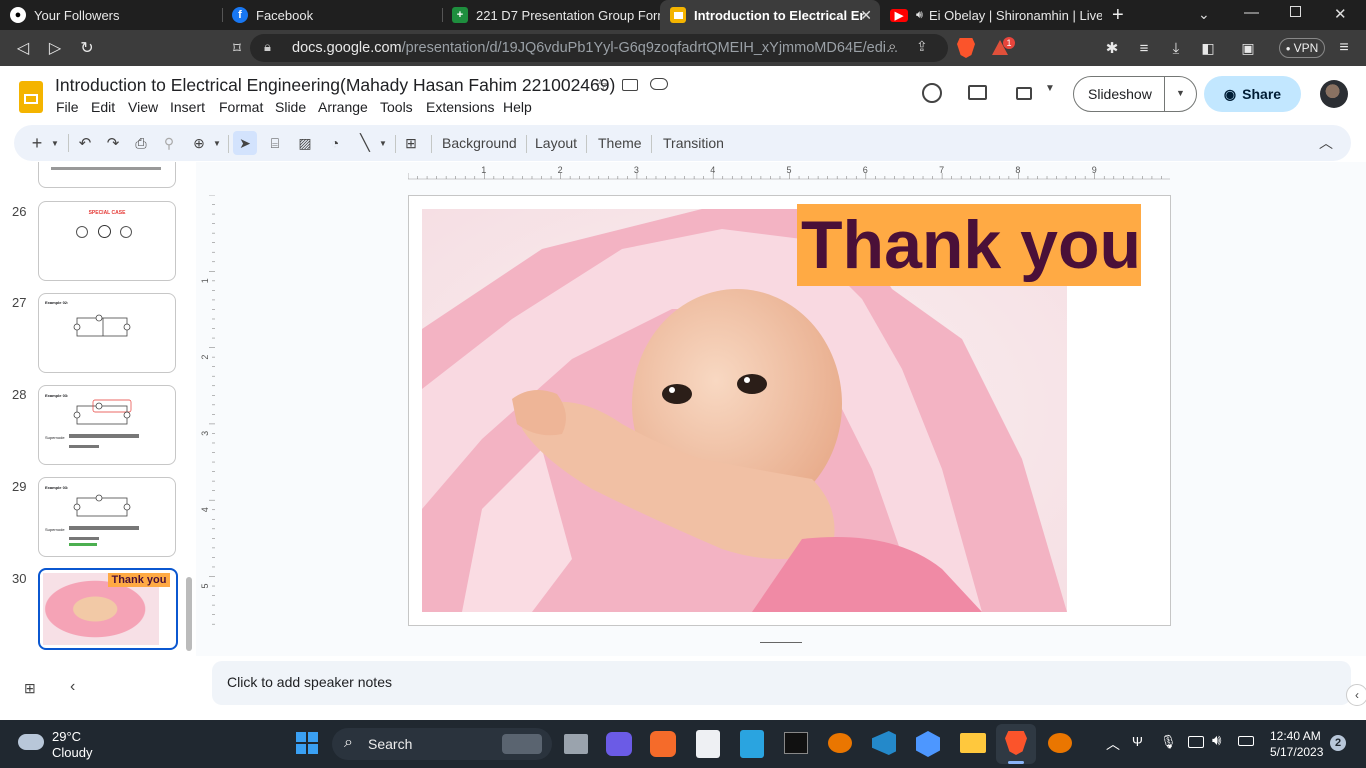 This screenshot has height=768, width=1366. I want to click on show-hidden-icons-icon: ︿, so click(1113, 744).